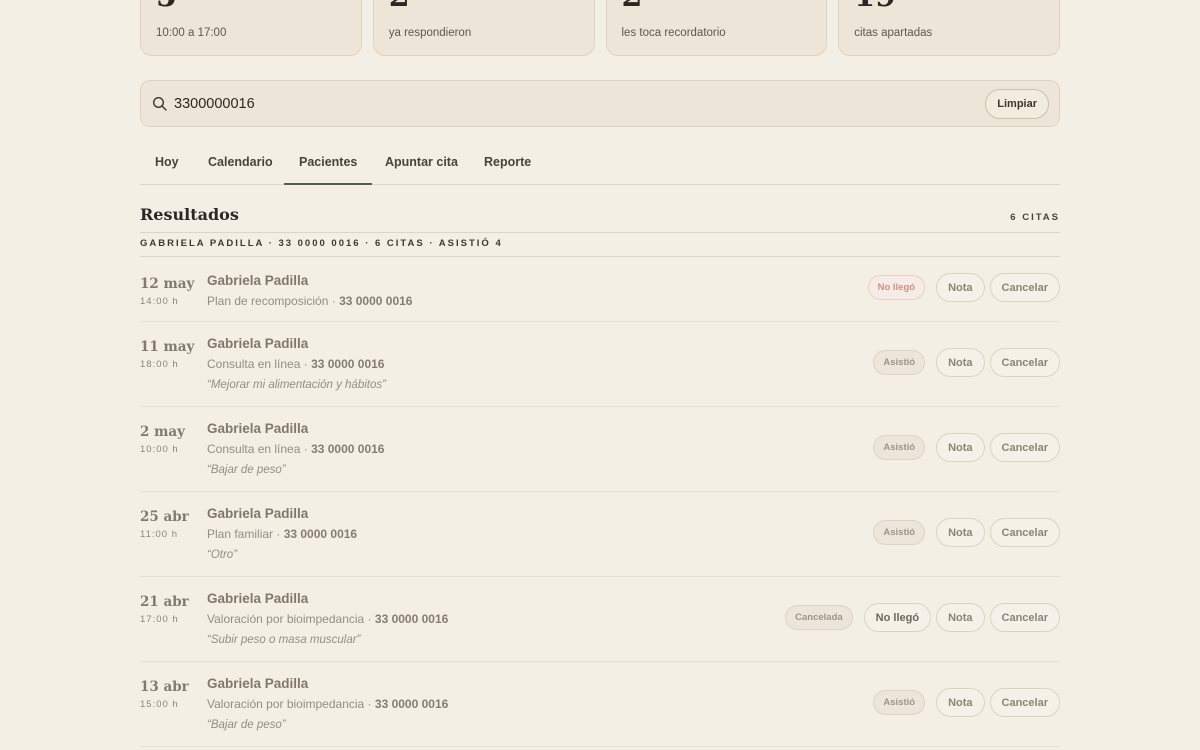 The height and width of the screenshot is (750, 1200). What do you see at coordinates (819, 617) in the screenshot?
I see `status-badge: Cancelada` at bounding box center [819, 617].